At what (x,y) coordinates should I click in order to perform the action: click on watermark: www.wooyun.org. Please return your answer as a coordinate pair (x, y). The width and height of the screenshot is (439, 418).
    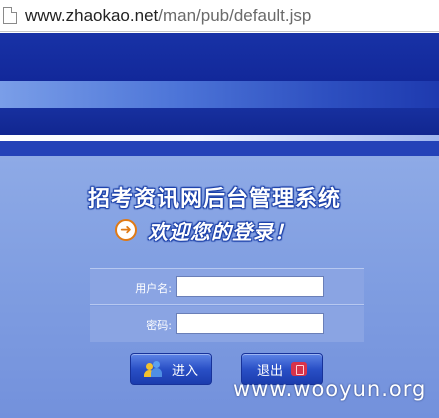
    Looking at the image, I should click on (330, 389).